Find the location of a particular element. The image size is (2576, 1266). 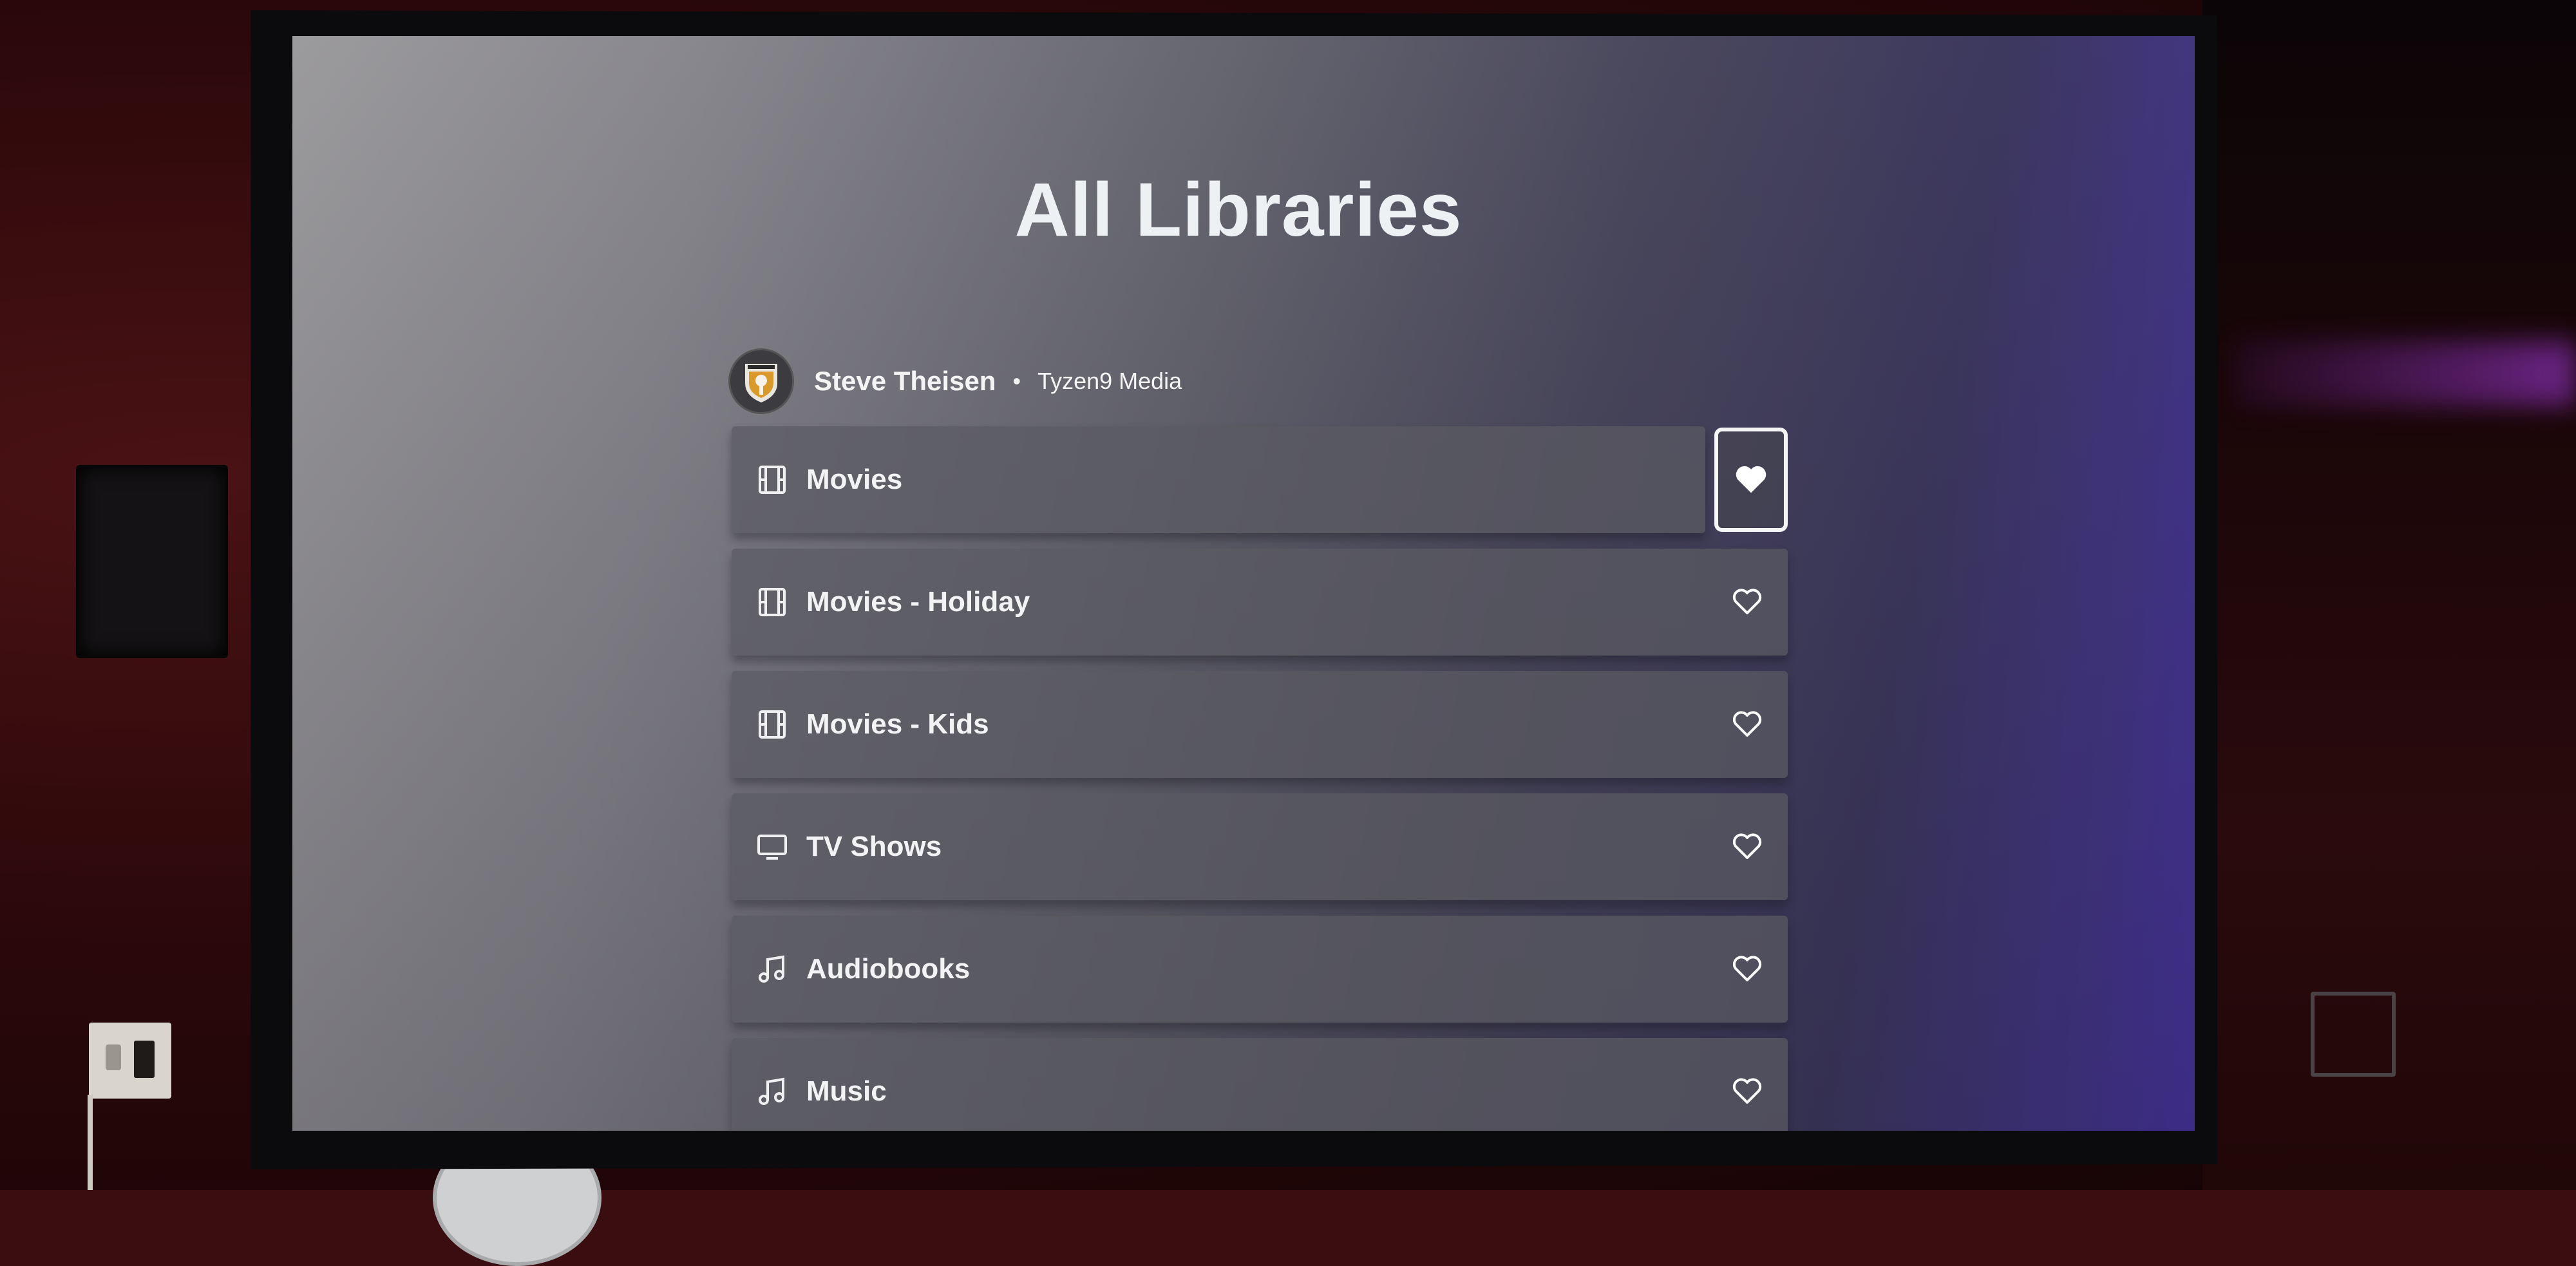

ambient-light is located at coordinates (2405, 374).